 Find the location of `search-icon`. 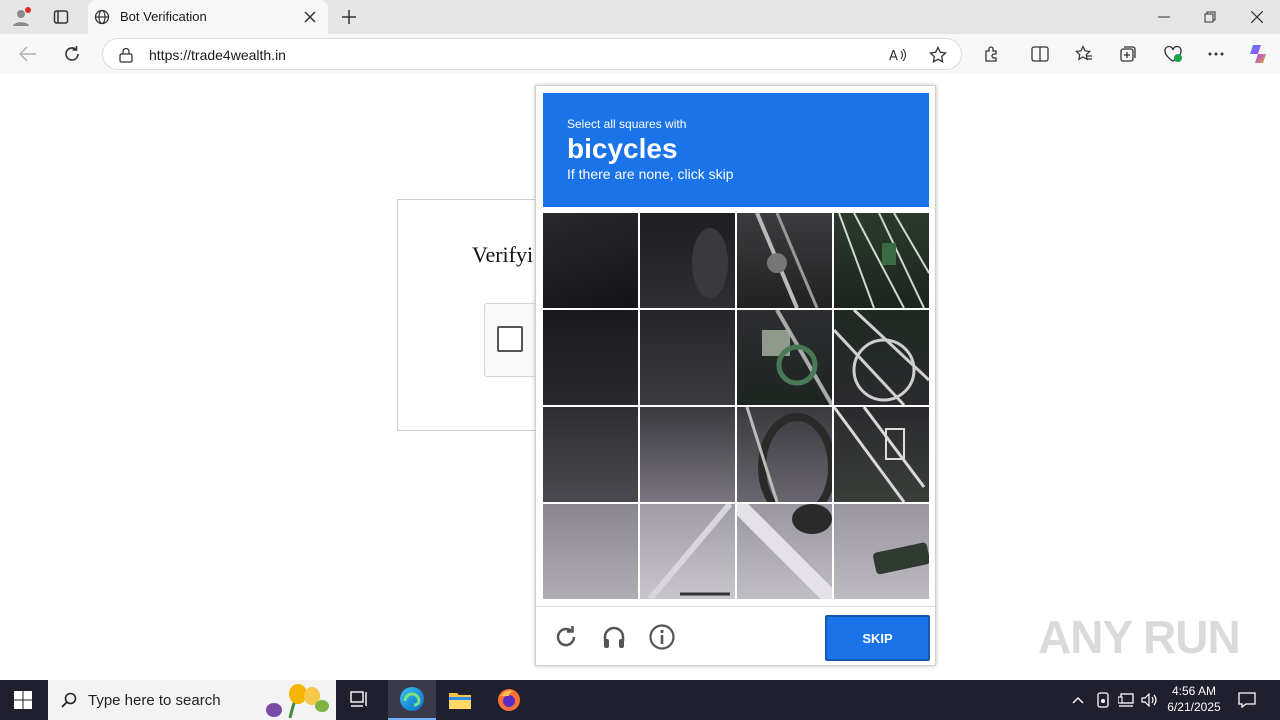

search-icon is located at coordinates (69, 700).